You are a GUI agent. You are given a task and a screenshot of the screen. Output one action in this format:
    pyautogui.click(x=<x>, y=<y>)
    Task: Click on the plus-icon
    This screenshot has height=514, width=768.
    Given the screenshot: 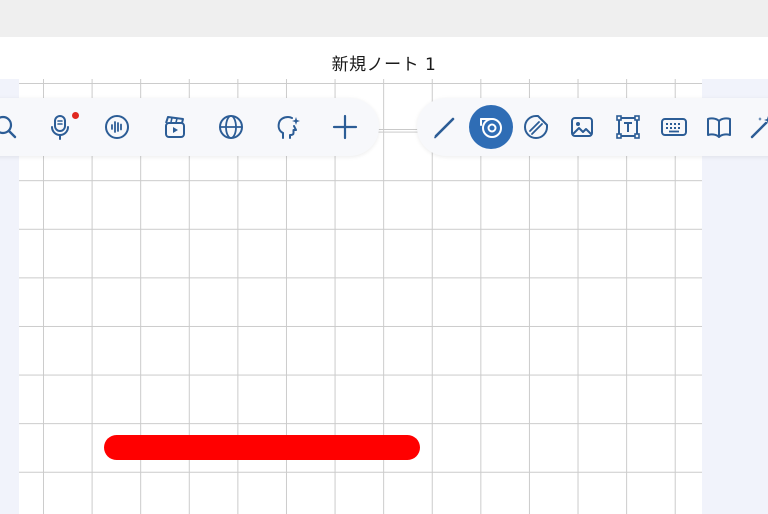 What is the action you would take?
    pyautogui.click(x=345, y=127)
    